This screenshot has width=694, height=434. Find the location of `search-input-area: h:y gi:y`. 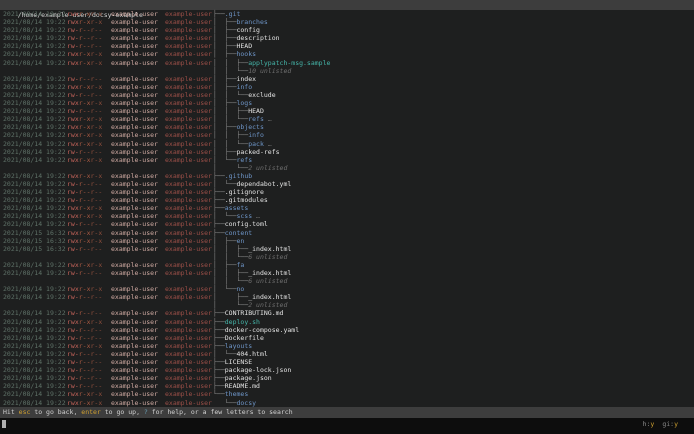

search-input-area: h:y gi:y is located at coordinates (347, 426).